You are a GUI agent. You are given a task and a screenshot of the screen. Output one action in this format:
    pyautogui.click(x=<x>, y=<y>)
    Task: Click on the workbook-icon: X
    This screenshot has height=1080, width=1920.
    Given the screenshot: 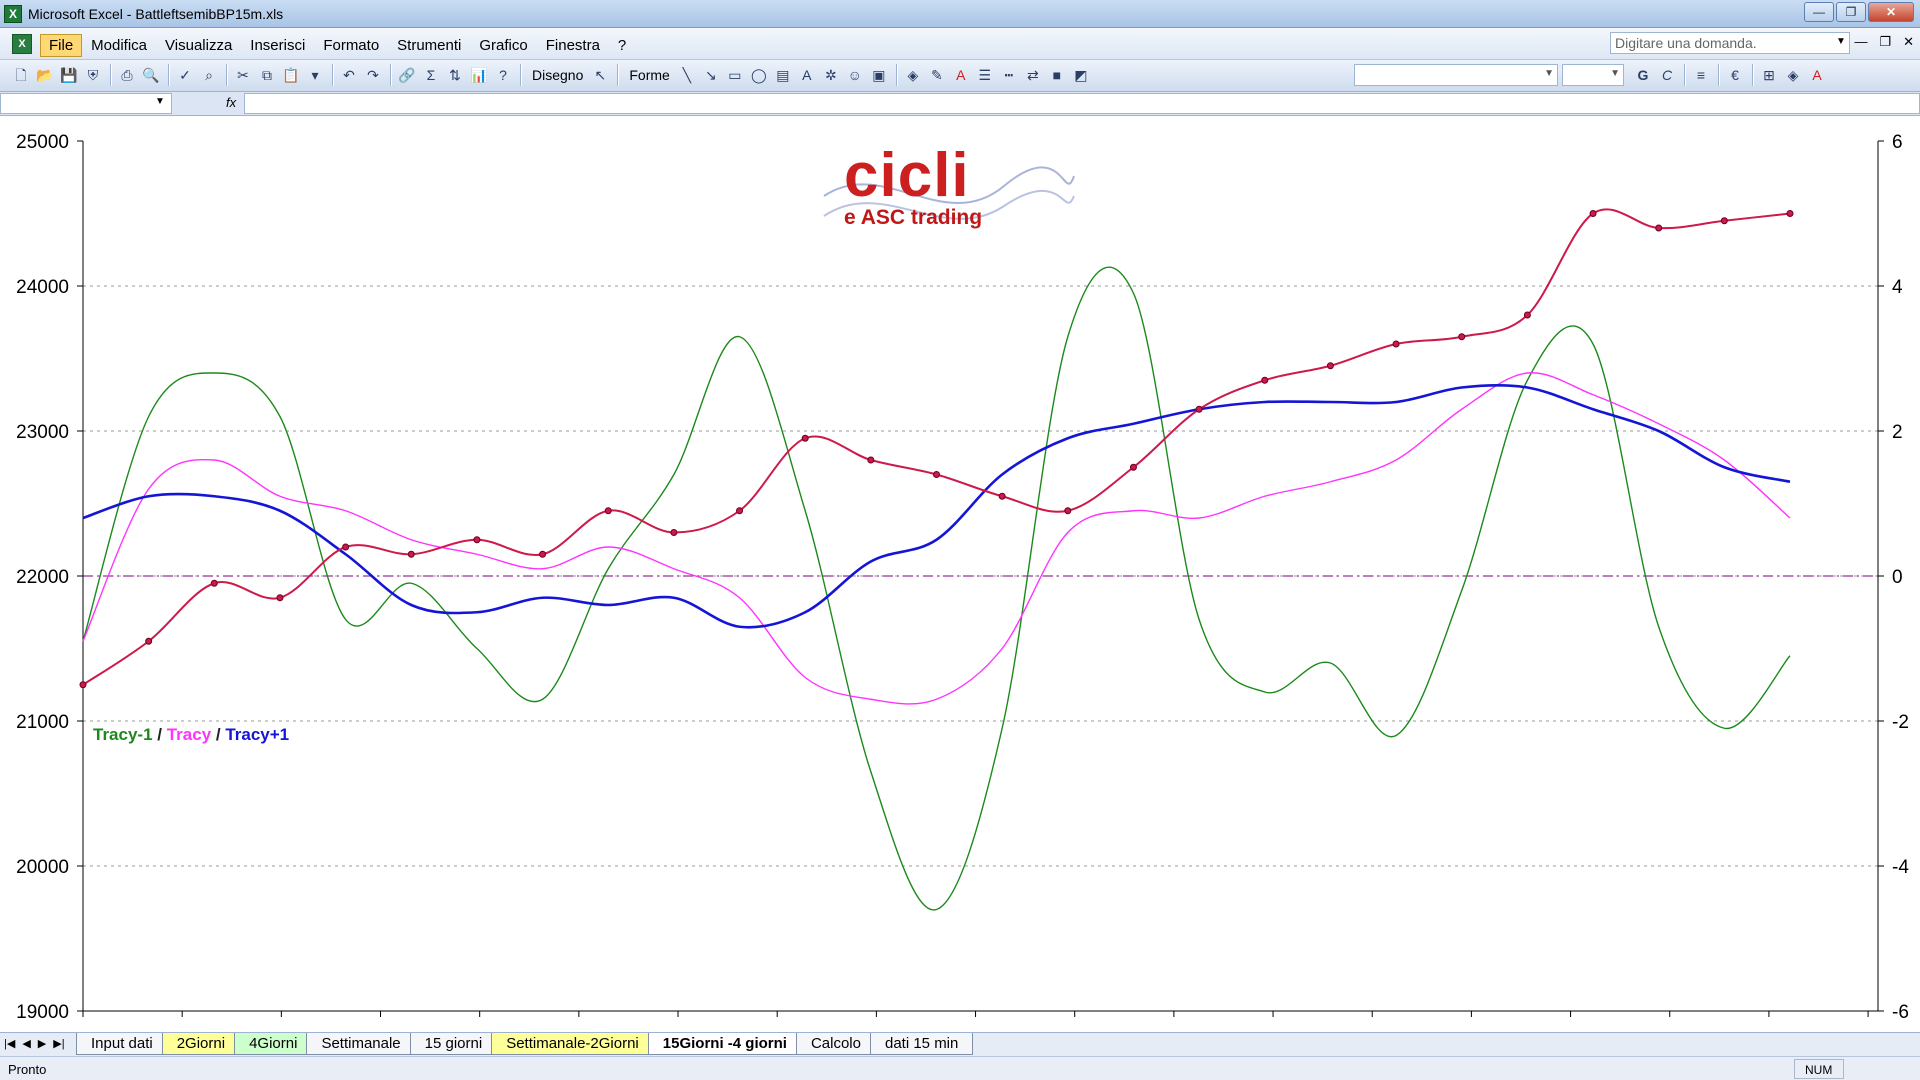 What is the action you would take?
    pyautogui.click(x=22, y=44)
    